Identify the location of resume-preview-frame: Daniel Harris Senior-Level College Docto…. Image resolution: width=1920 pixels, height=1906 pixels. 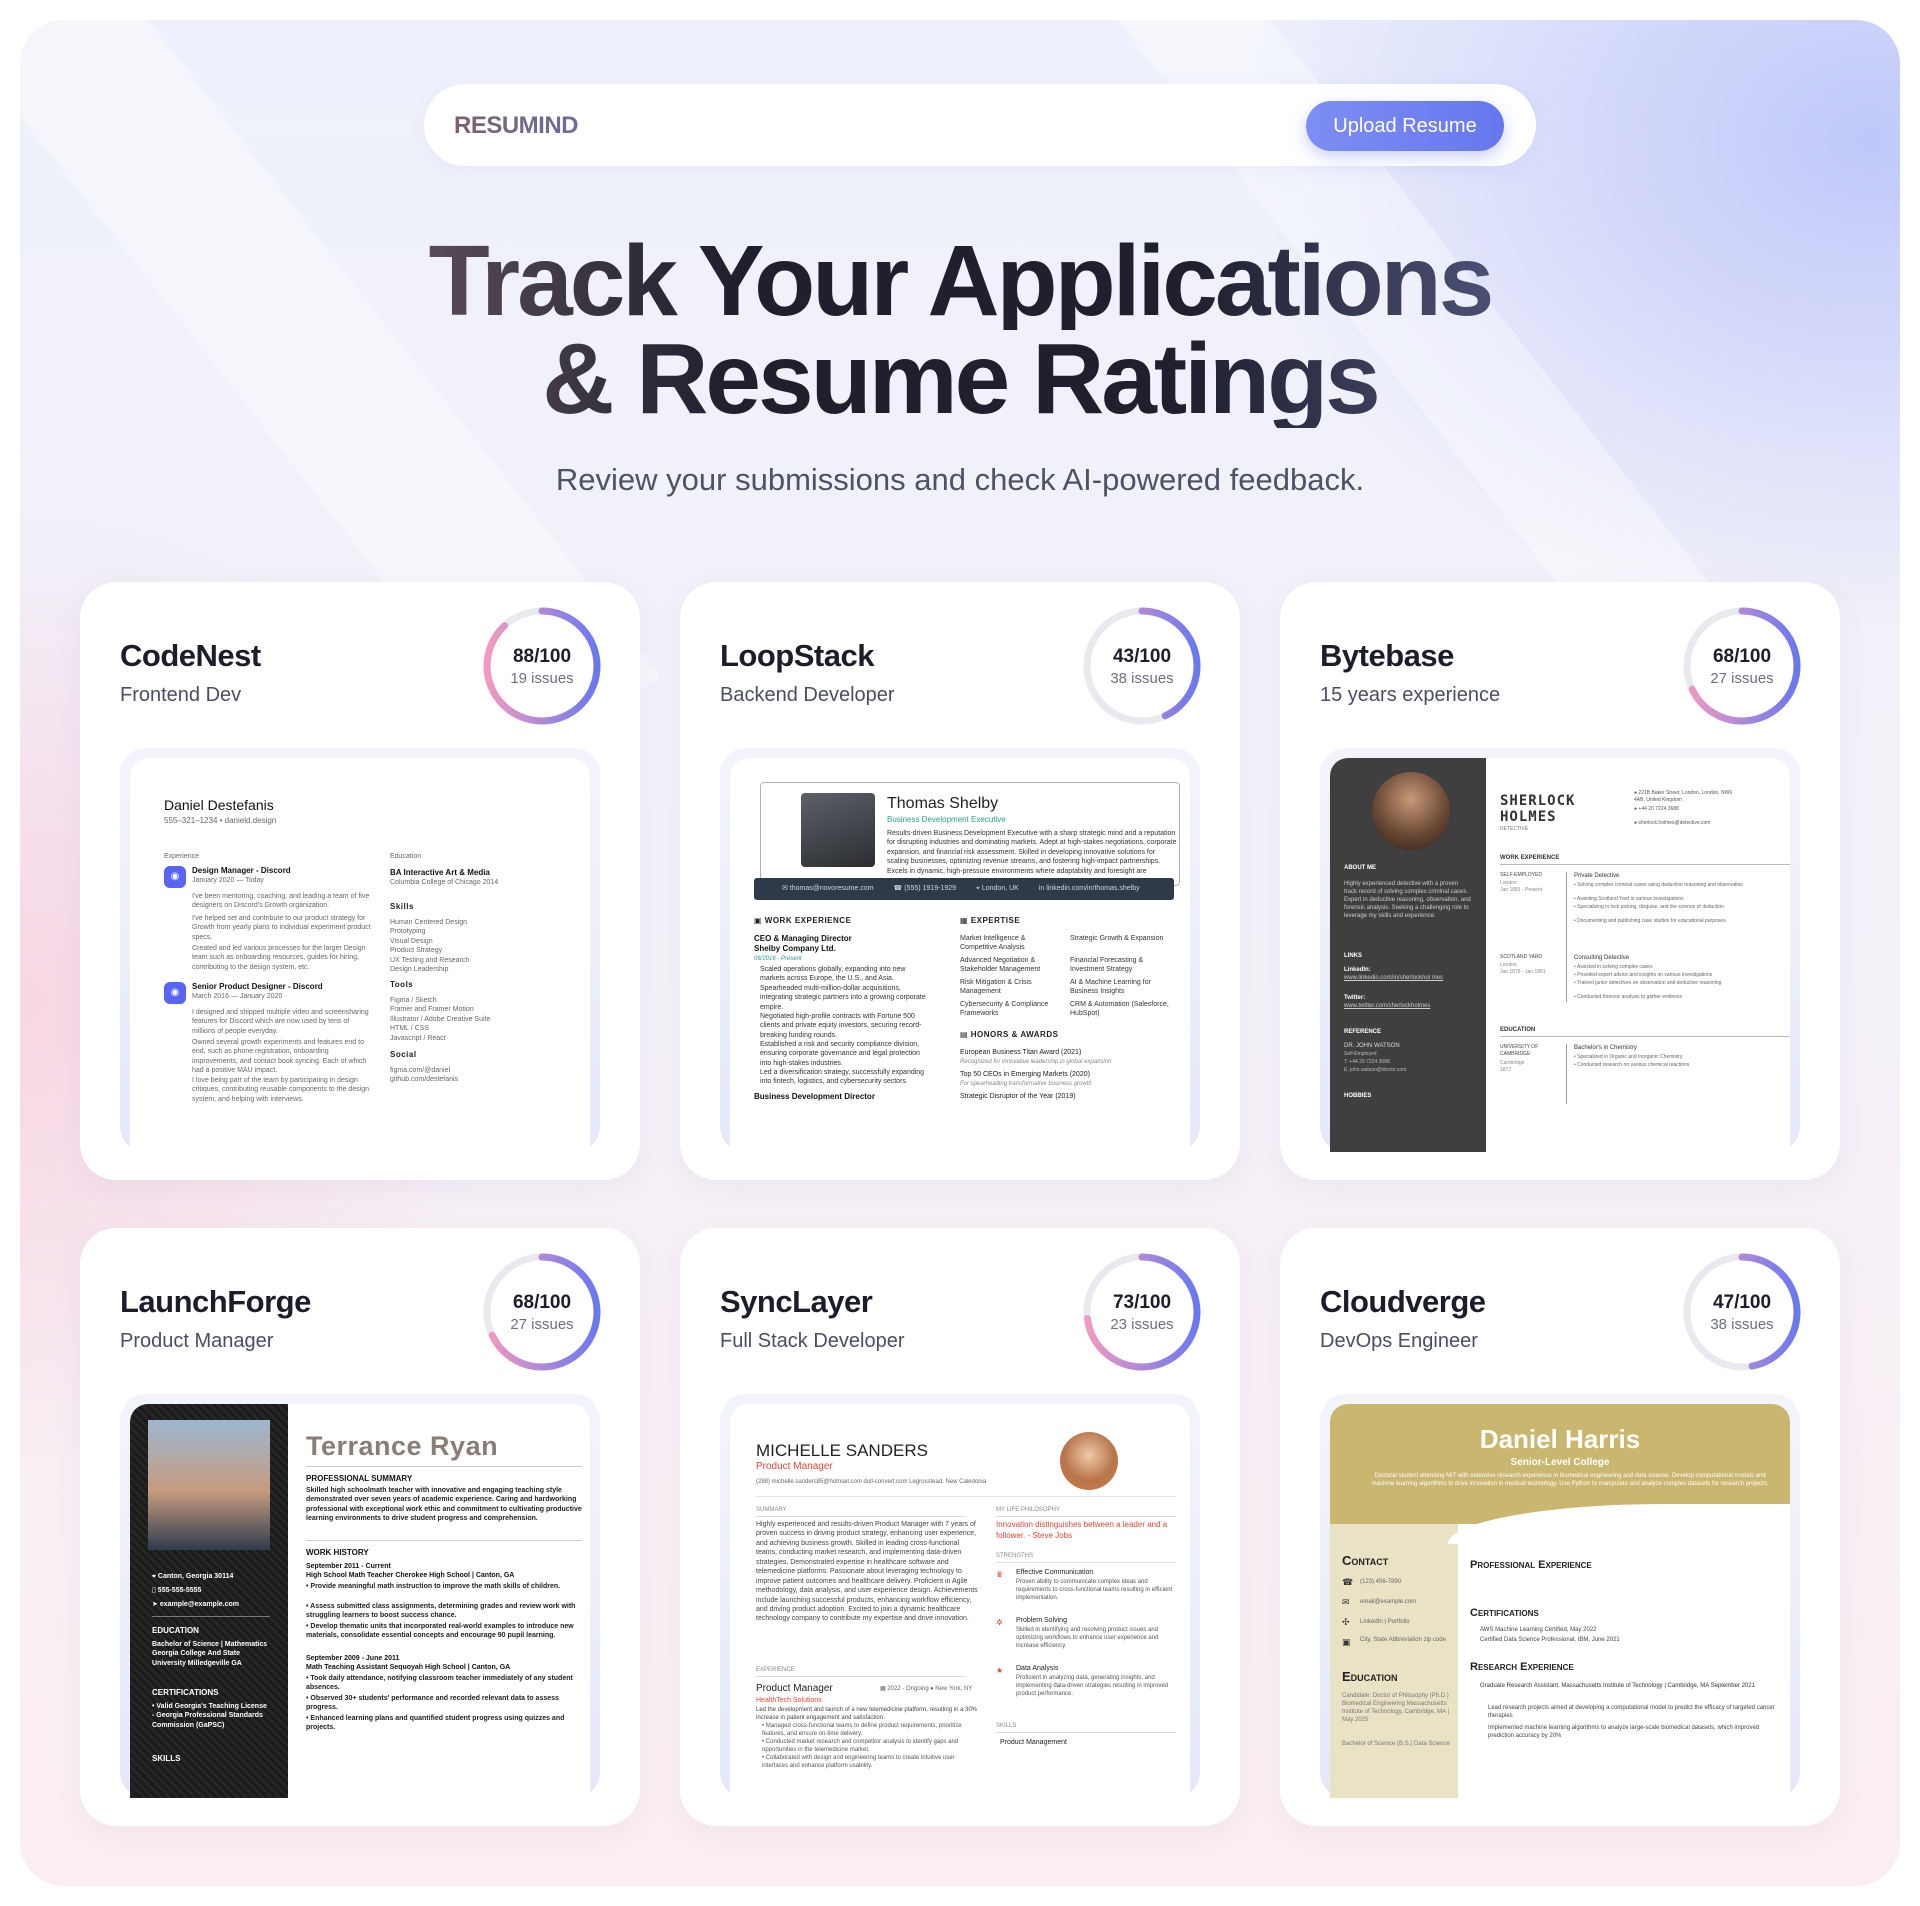
(1560, 1596).